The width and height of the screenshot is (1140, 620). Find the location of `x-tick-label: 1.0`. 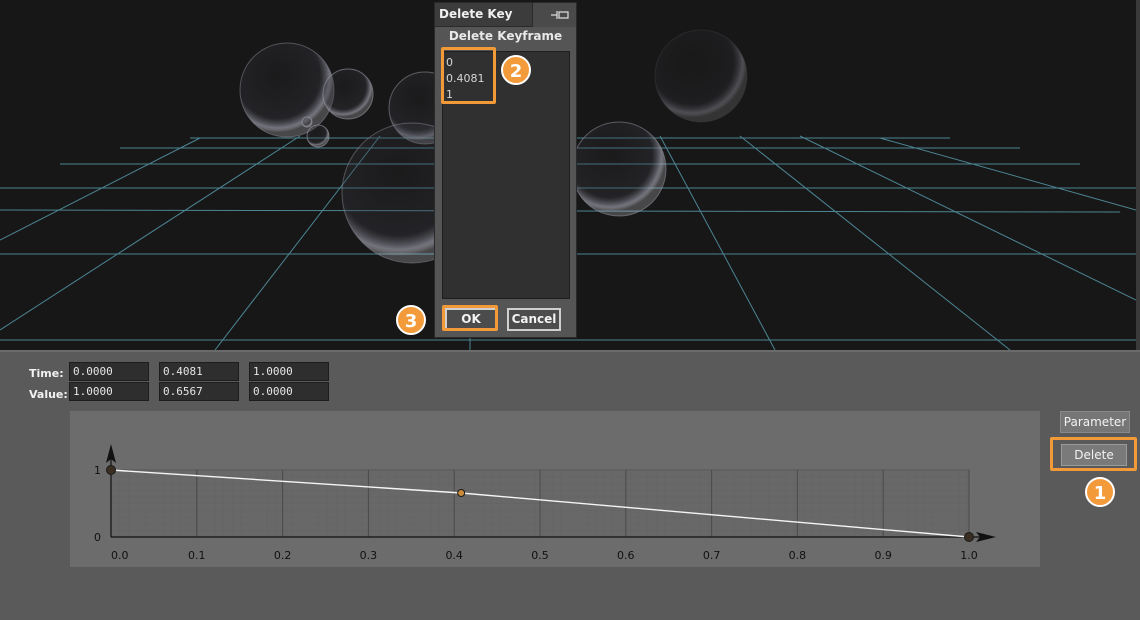

x-tick-label: 1.0 is located at coordinates (969, 555).